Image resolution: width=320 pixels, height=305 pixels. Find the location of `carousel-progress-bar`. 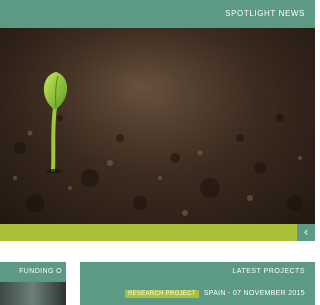

carousel-progress-bar is located at coordinates (148, 232).